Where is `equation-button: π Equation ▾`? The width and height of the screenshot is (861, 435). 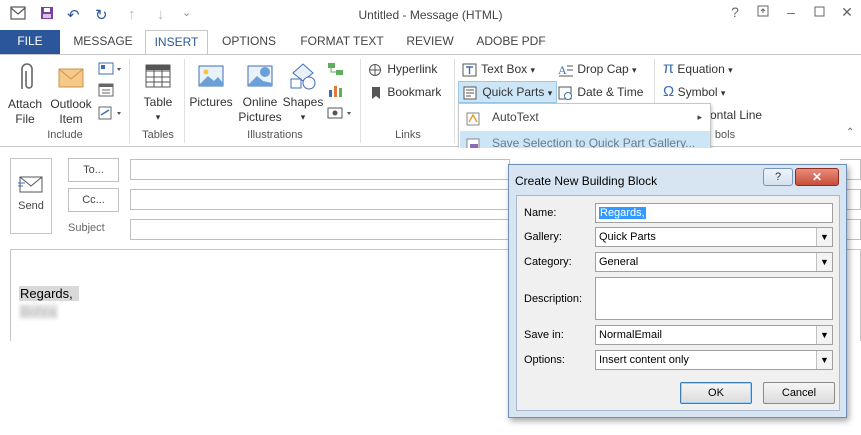
equation-button: π Equation ▾ is located at coordinates (698, 69).